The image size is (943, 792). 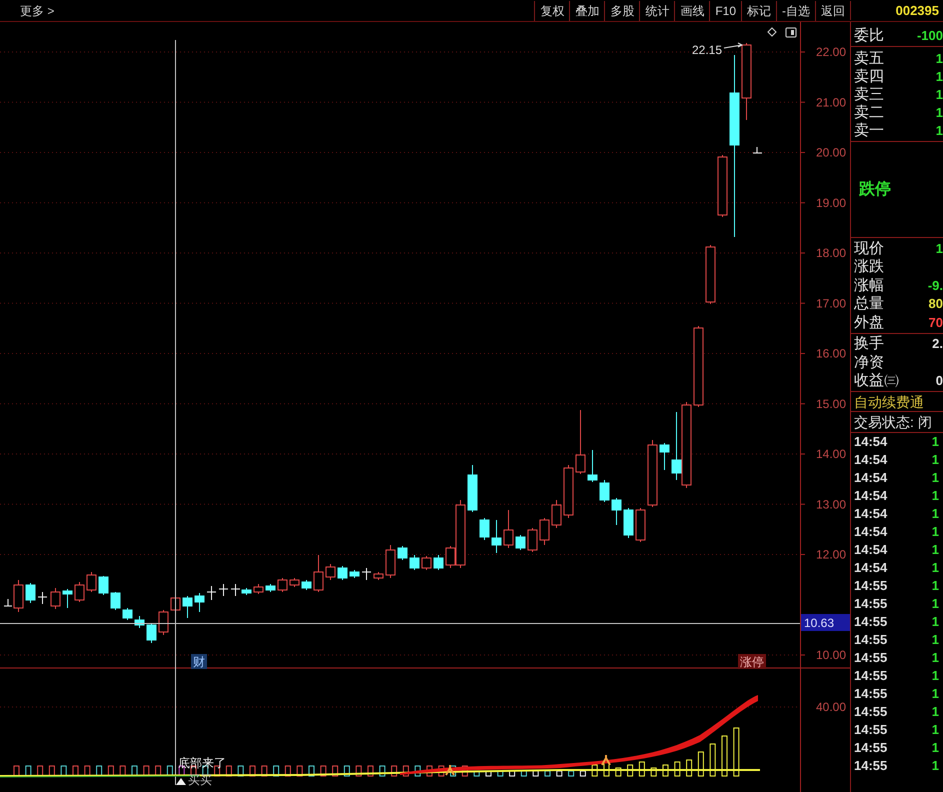 I want to click on trade-status: 交易状态: 闭, so click(x=897, y=422).